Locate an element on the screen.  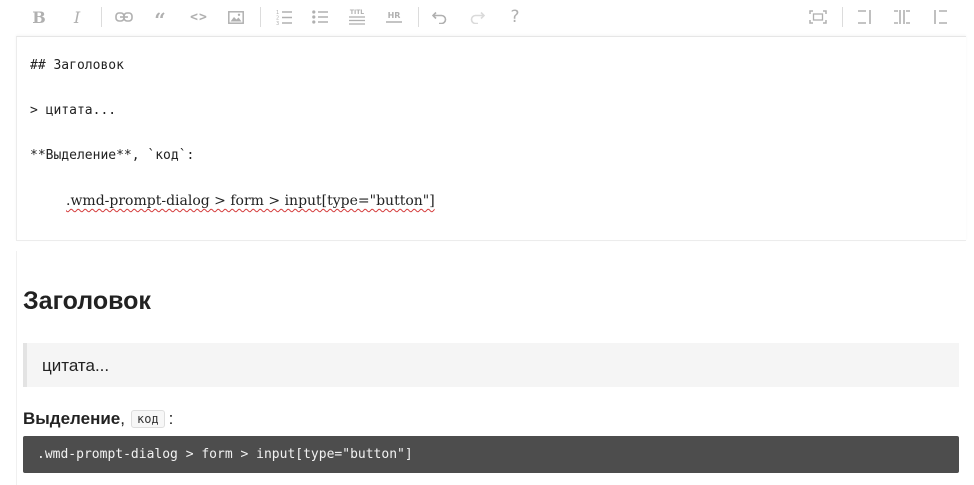
heading-button: TITL is located at coordinates (357, 17).